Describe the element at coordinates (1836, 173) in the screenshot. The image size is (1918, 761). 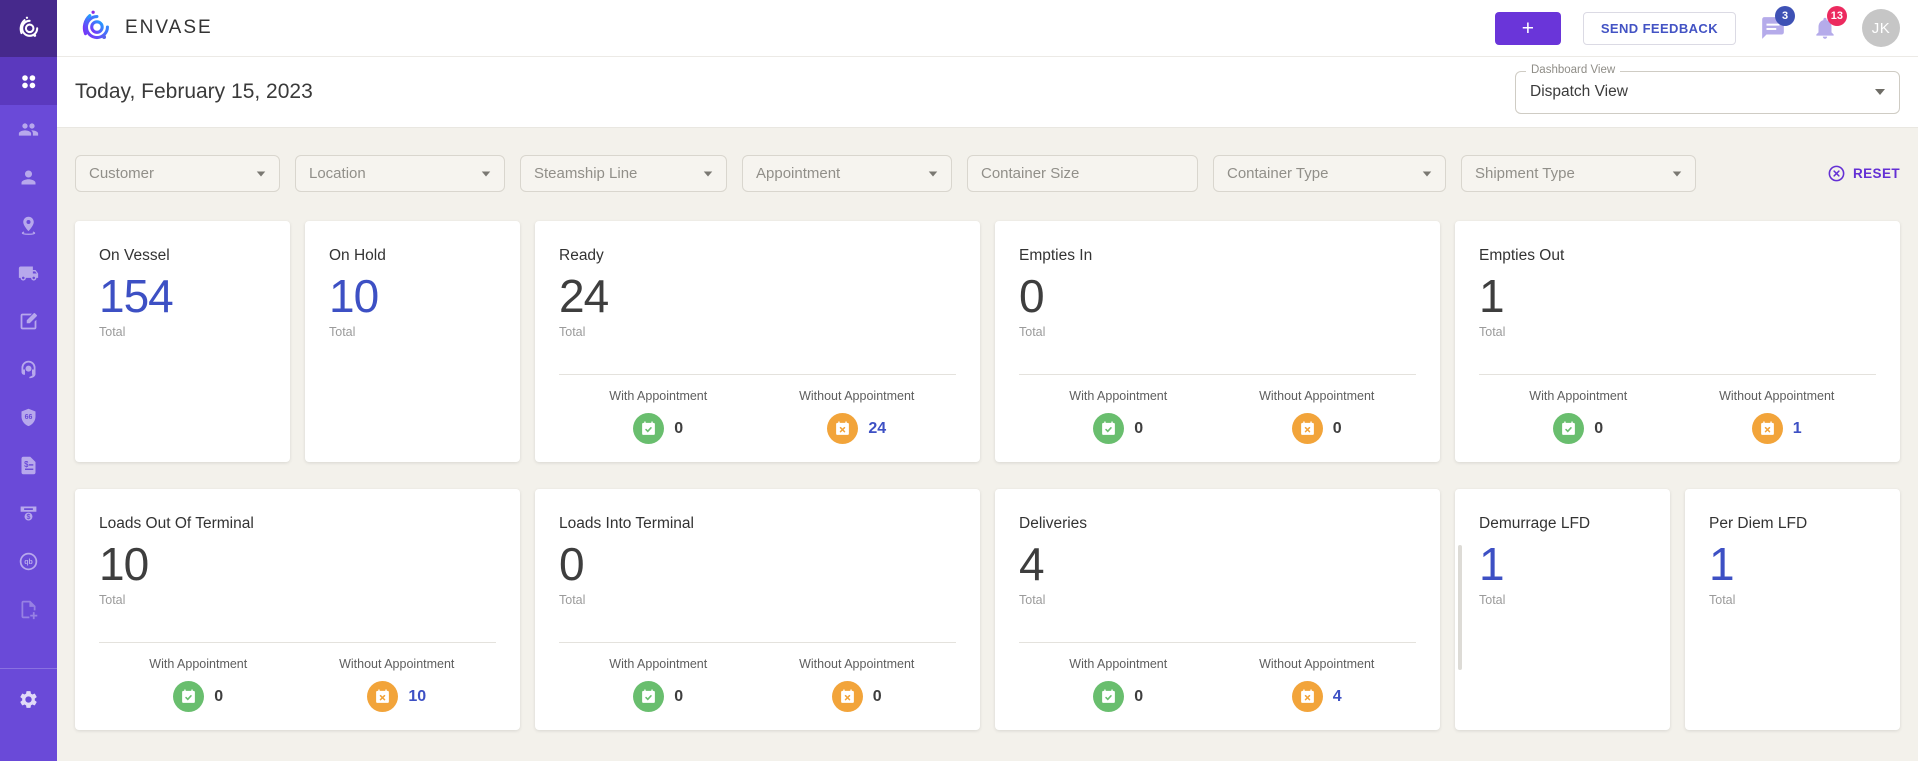
I see `reset-circle-x-icon` at that location.